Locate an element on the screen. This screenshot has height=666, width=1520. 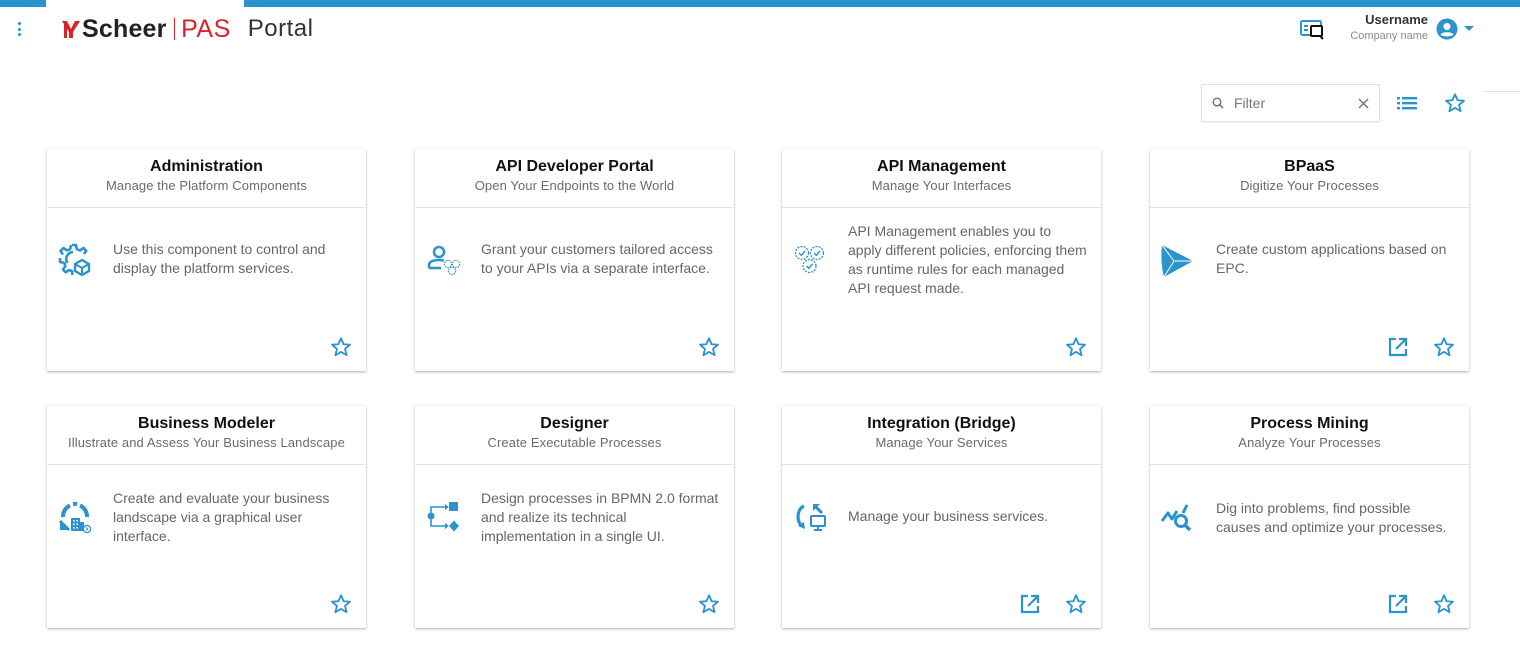
card-subtitle: Open Your Endpoints to the World is located at coordinates (574, 185).